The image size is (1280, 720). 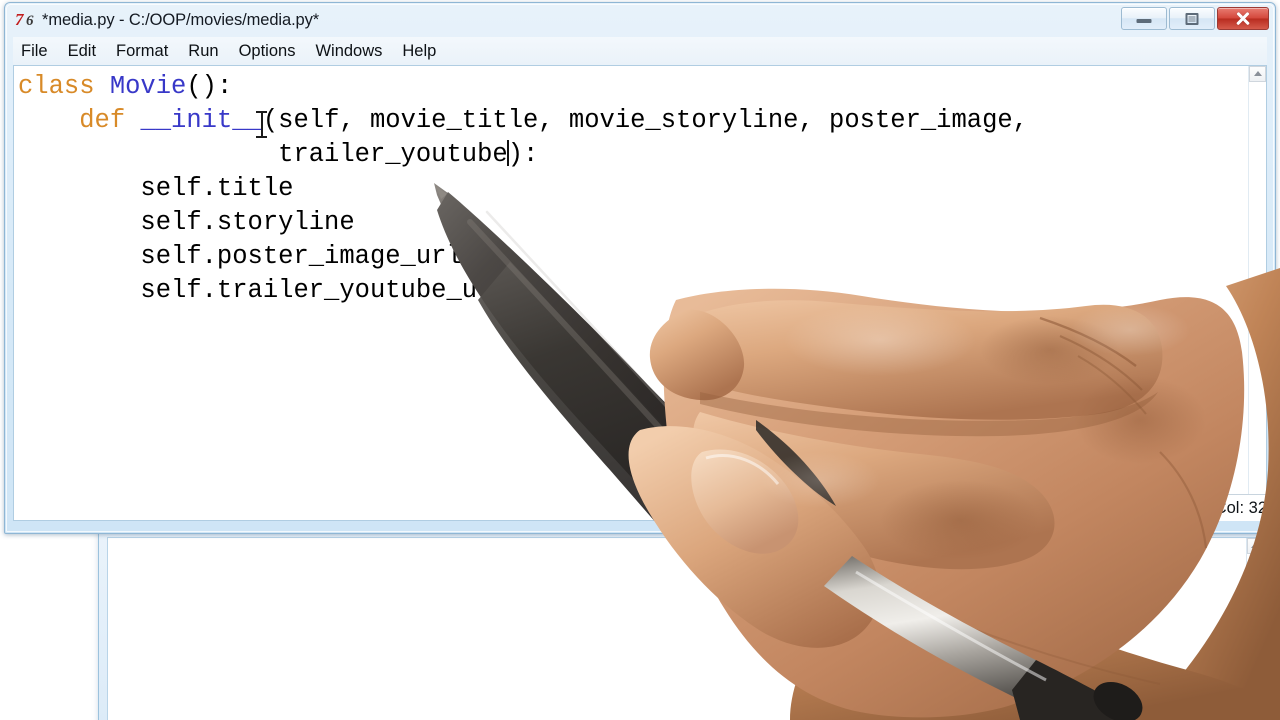 What do you see at coordinates (348, 51) in the screenshot?
I see `menu-item-windows: Windows` at bounding box center [348, 51].